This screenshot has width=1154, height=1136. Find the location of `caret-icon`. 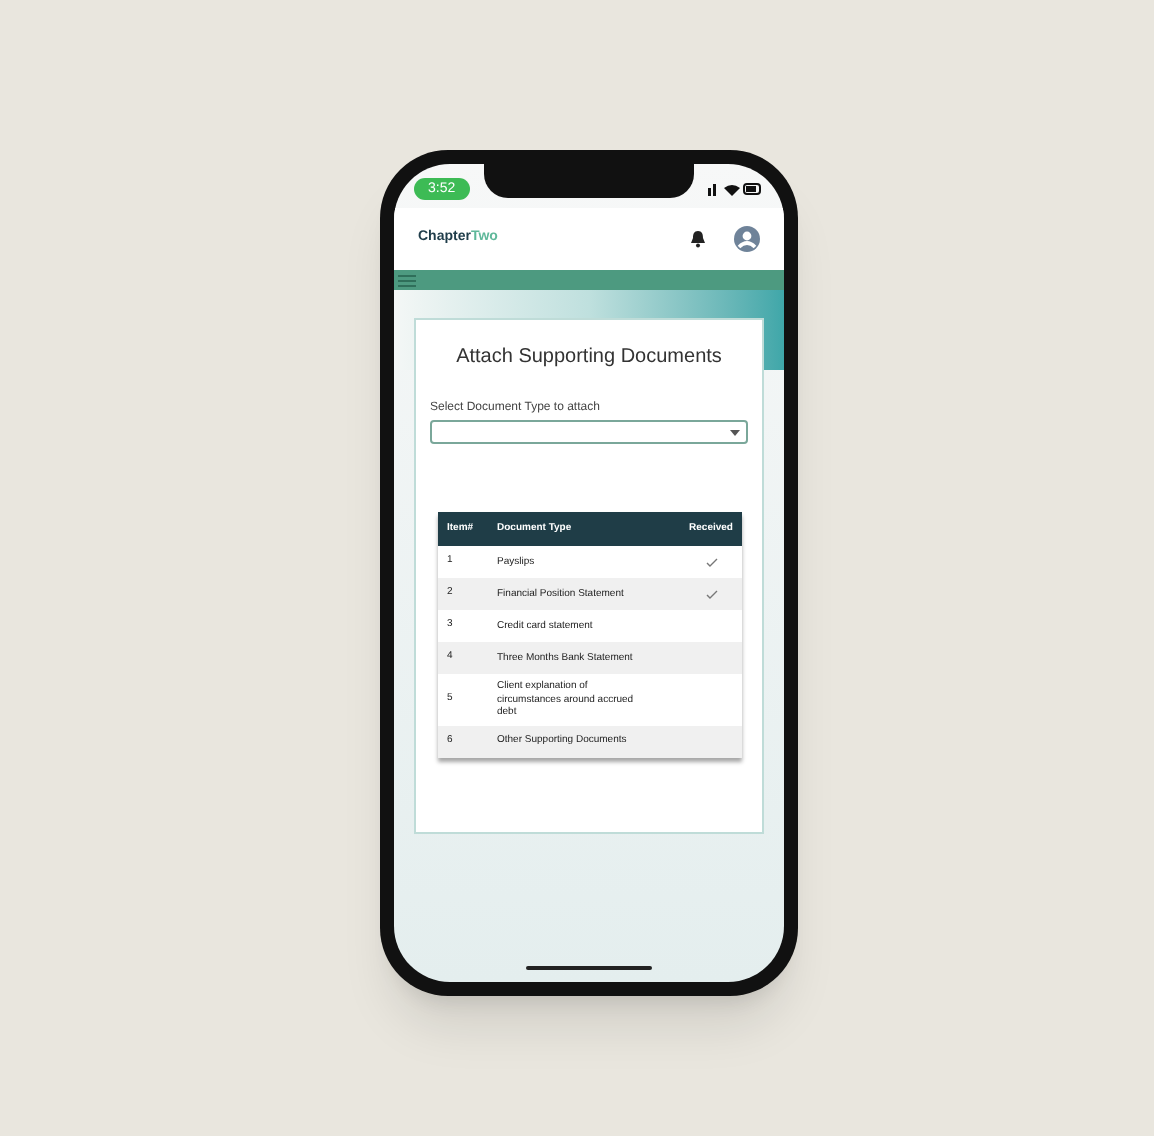

caret-icon is located at coordinates (735, 432).